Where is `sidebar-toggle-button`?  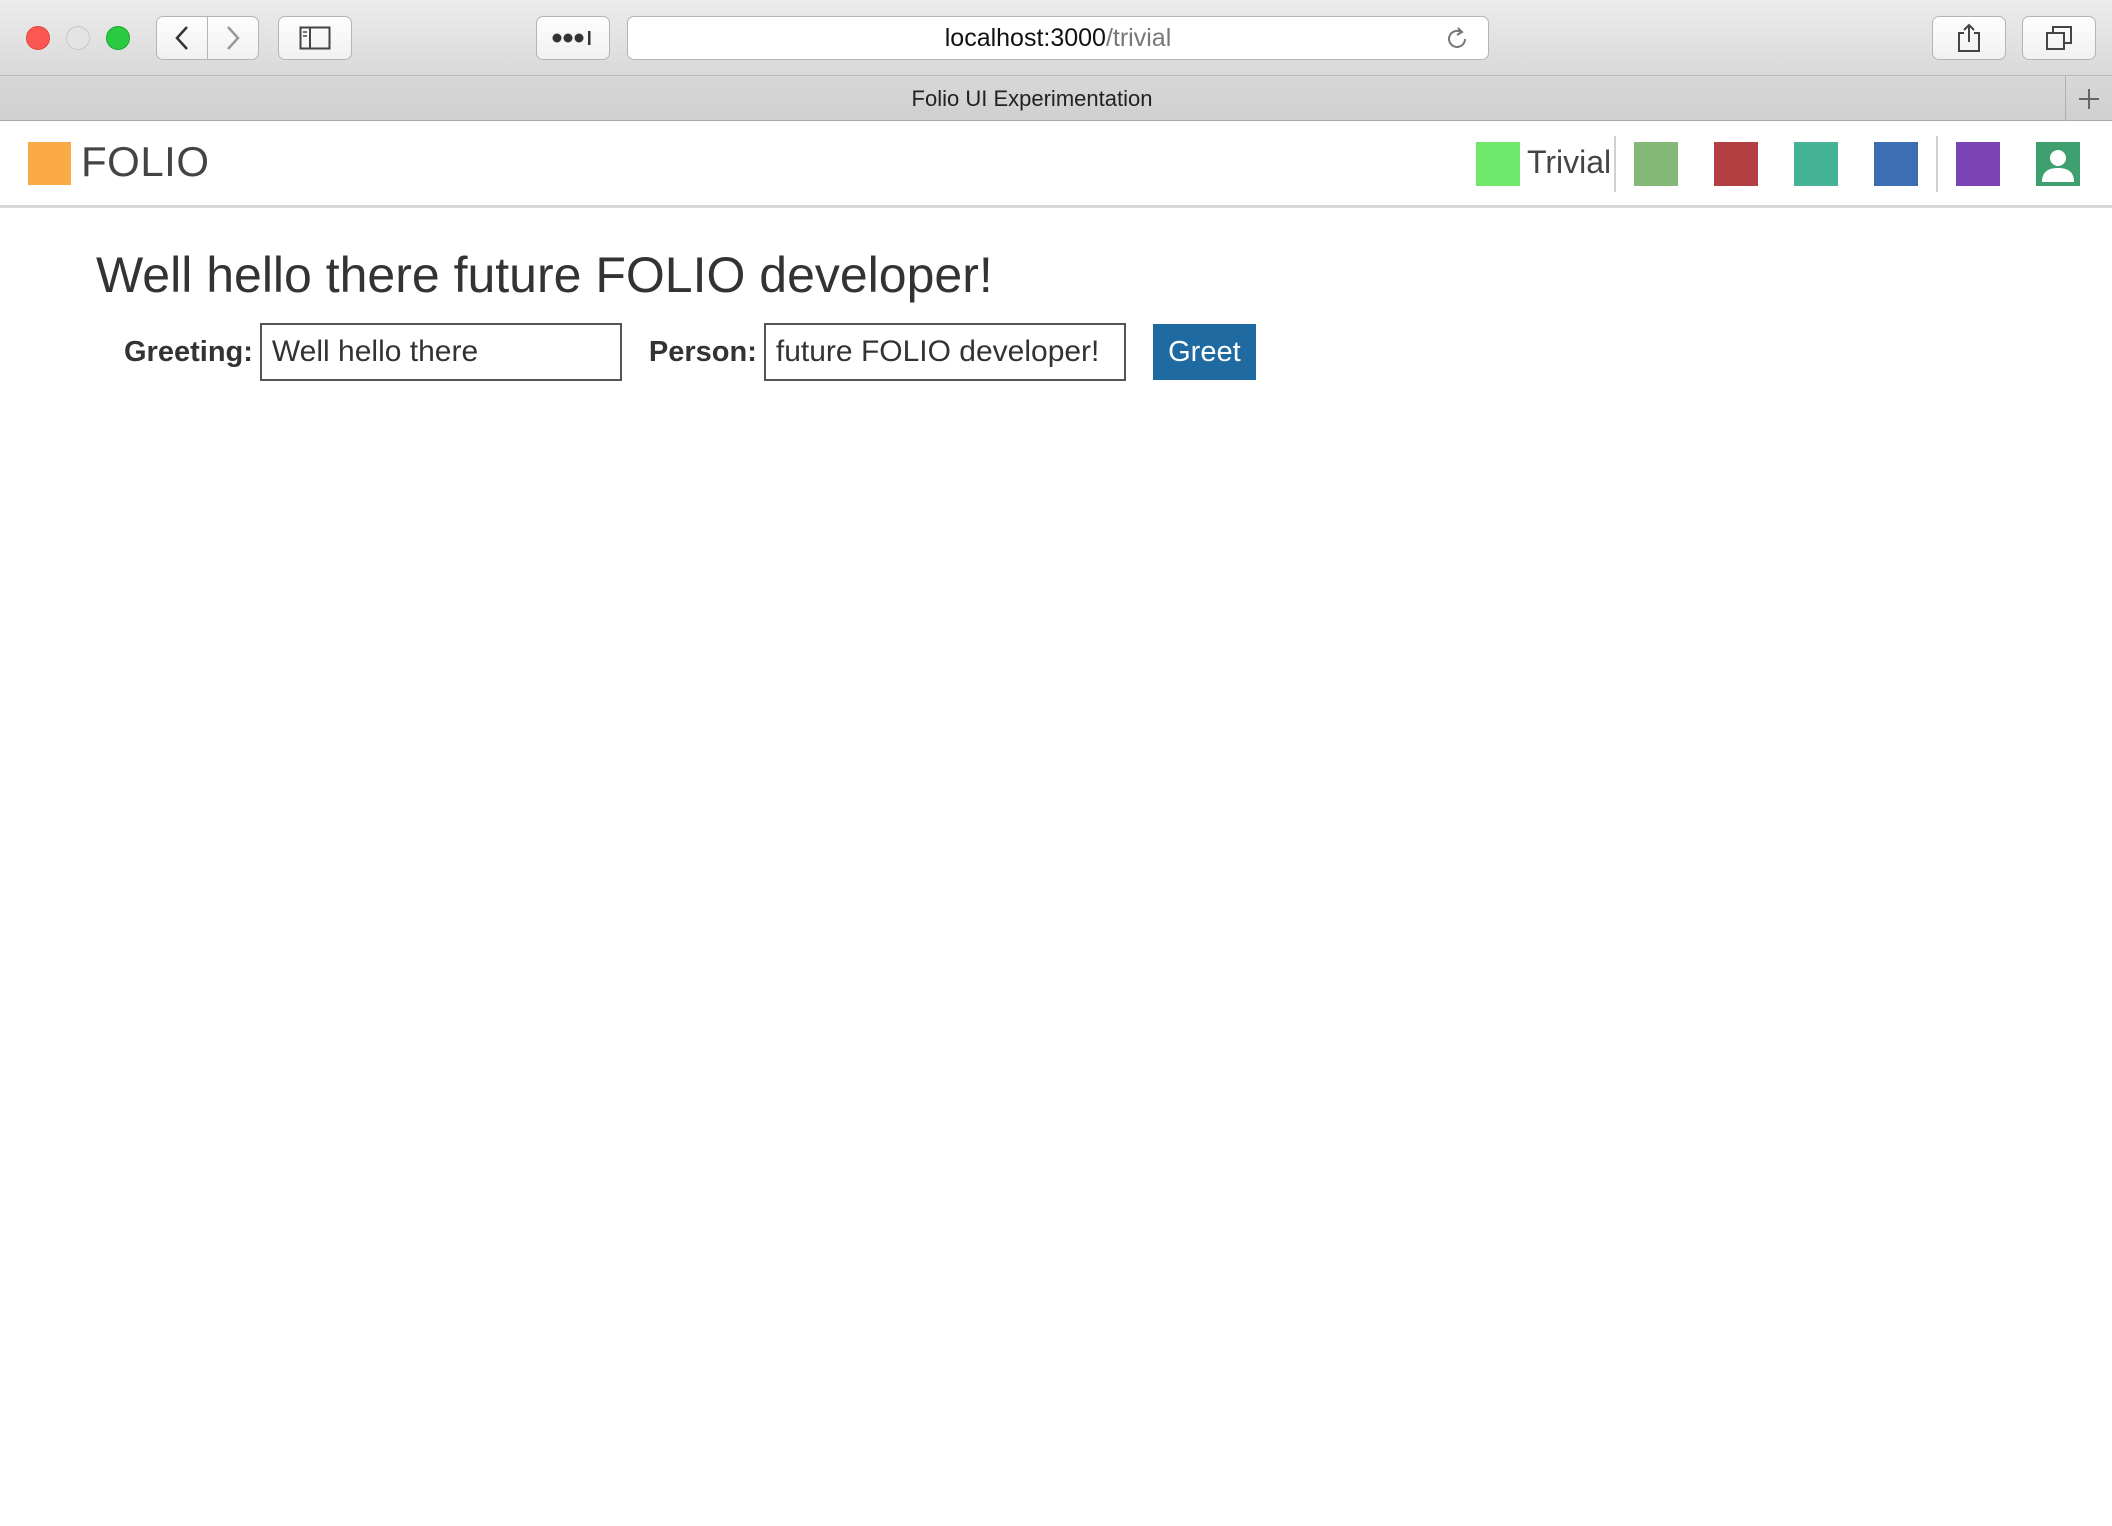
sidebar-toggle-button is located at coordinates (315, 38).